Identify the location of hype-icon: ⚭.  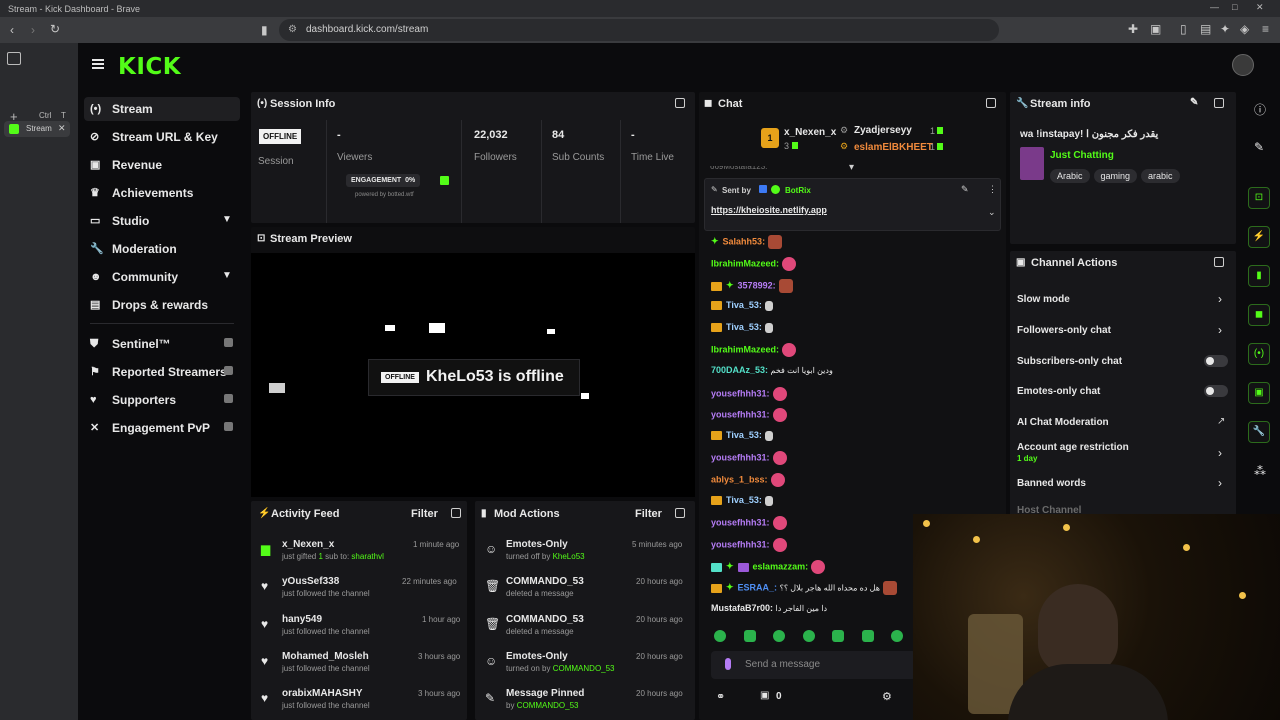
(720, 696).